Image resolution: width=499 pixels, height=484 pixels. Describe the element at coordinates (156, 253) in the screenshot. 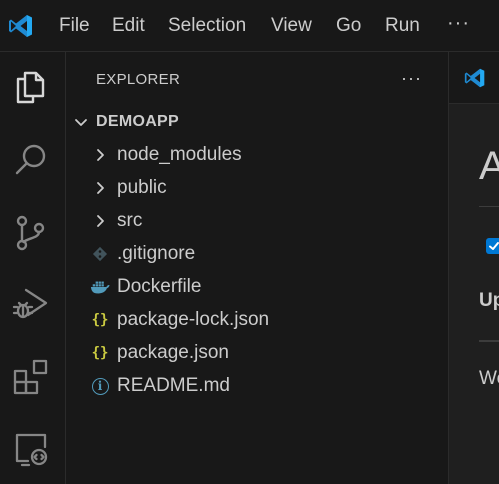

I see `tree-item-label: .gitignore` at that location.